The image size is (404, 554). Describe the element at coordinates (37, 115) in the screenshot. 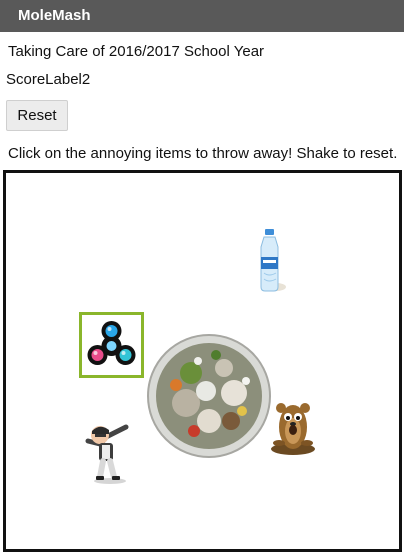

I see `reset-button: Reset` at that location.